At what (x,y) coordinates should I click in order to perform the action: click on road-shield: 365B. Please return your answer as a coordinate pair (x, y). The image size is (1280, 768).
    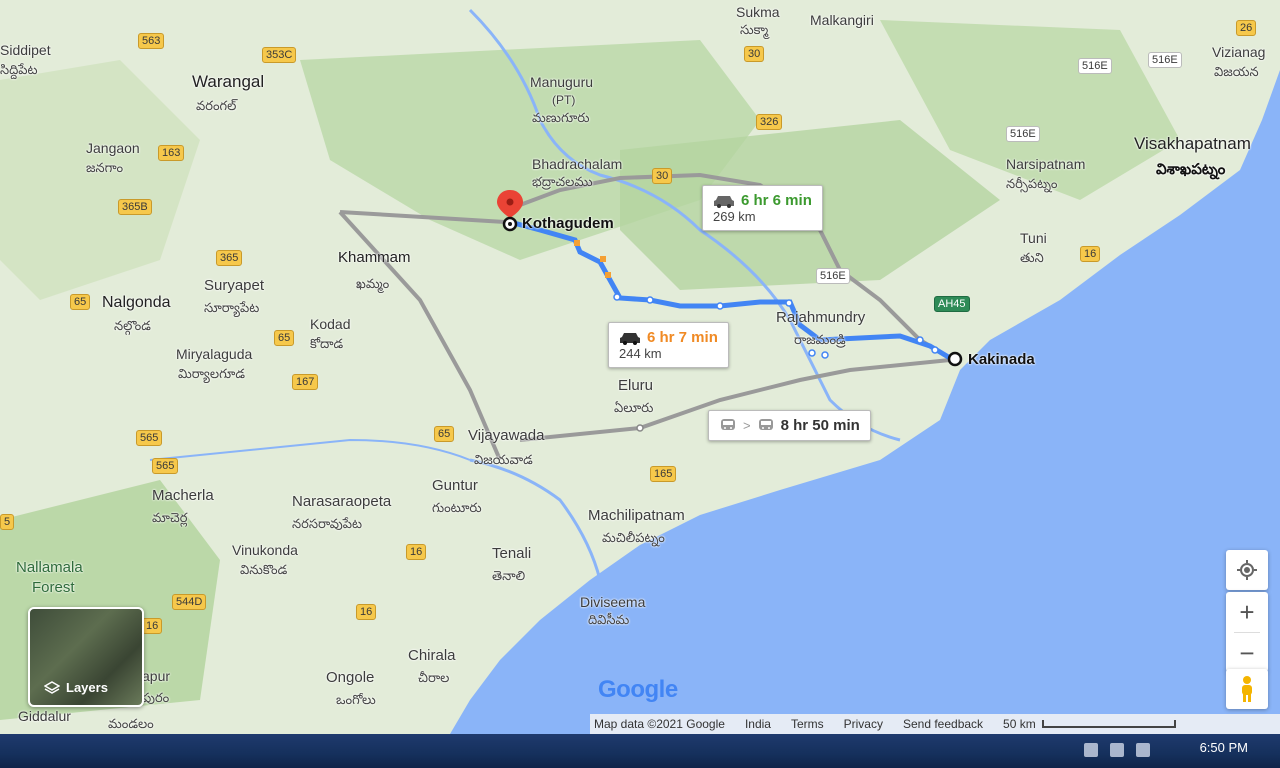
    Looking at the image, I should click on (135, 207).